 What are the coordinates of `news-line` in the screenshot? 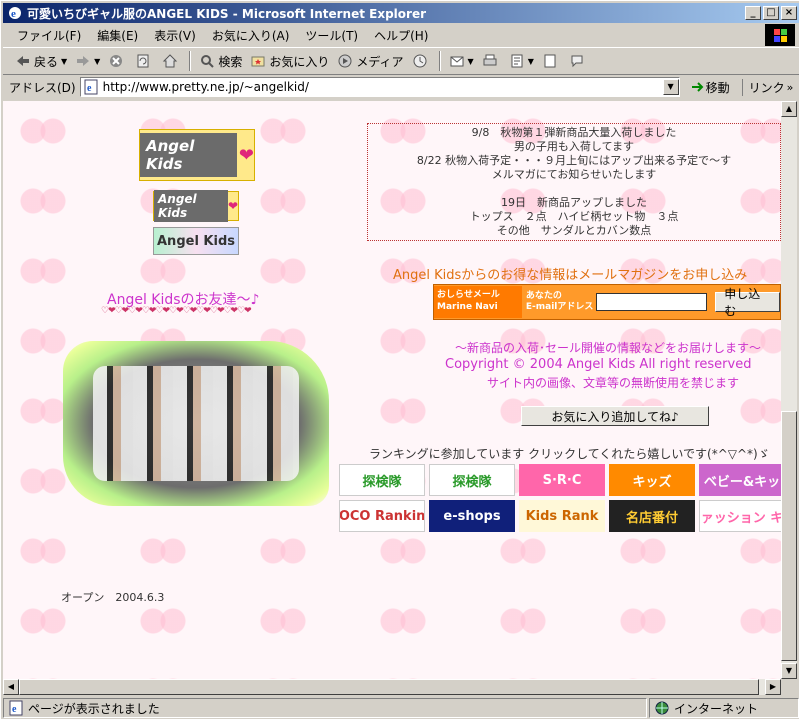 It's located at (574, 189).